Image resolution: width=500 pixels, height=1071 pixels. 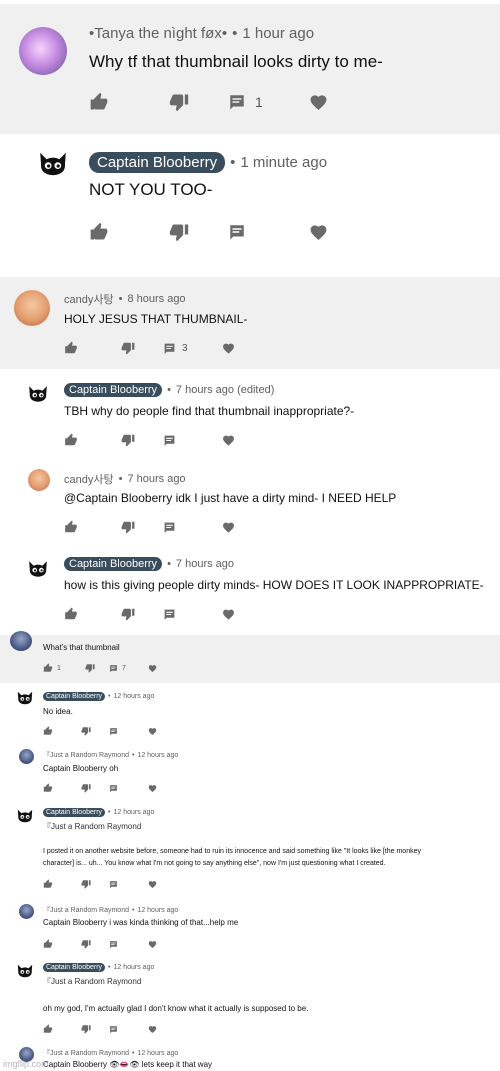 What do you see at coordinates (59, 668) in the screenshot?
I see `like-count: 1` at bounding box center [59, 668].